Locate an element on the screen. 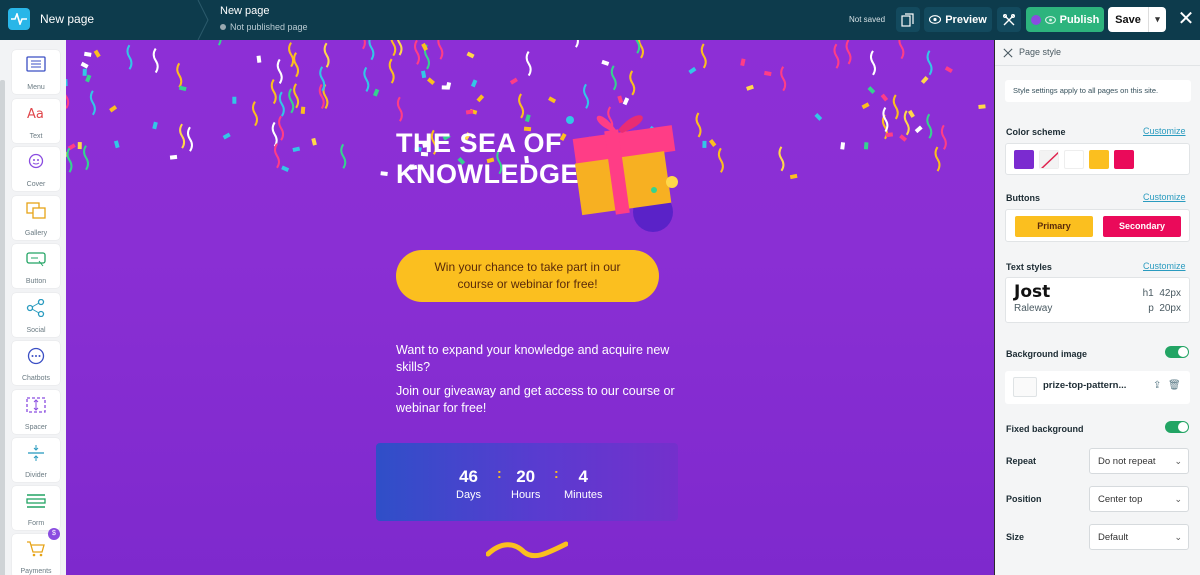 This screenshot has width=1200, height=575. countdown-timer: 46 Days : 20 Hours : 4 Minutes is located at coordinates (527, 482).